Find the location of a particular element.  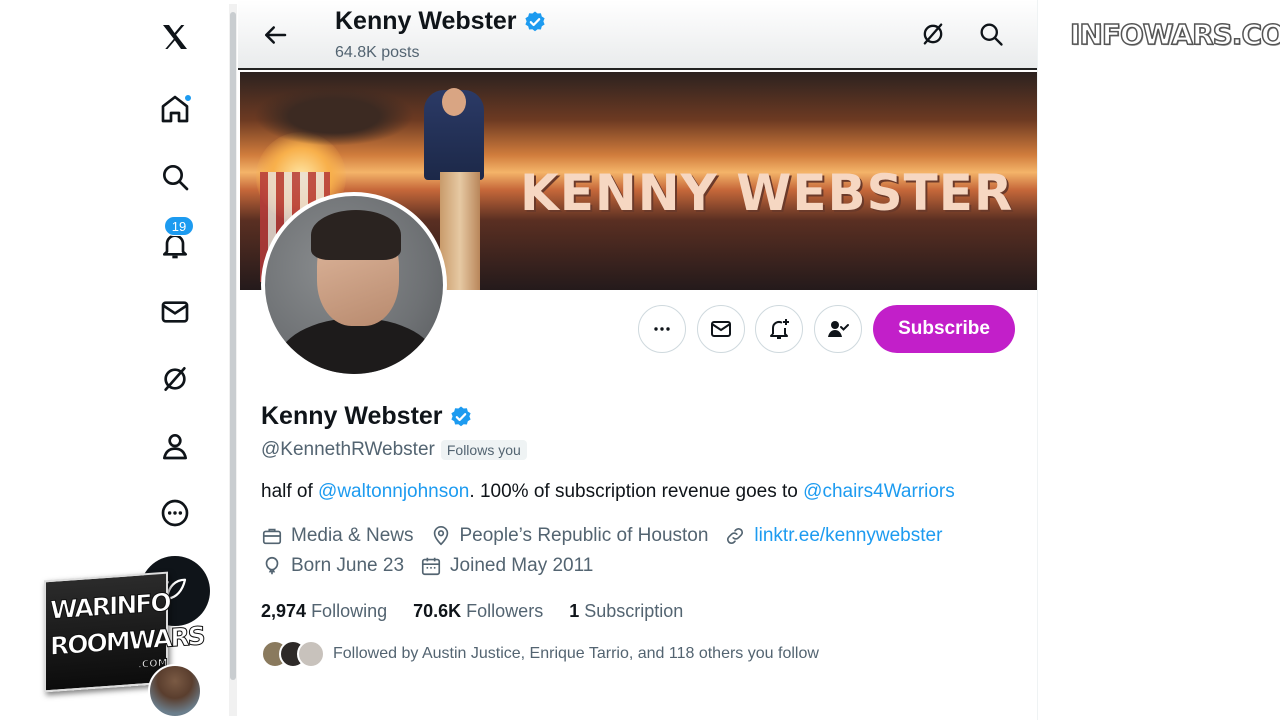

balloon-icon is located at coordinates (272, 565).